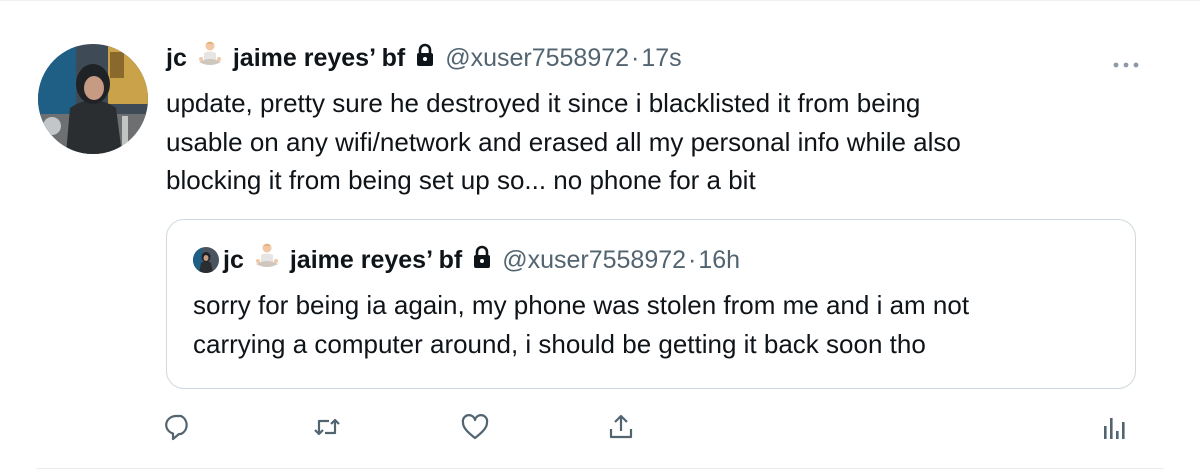 This screenshot has width=1200, height=472. Describe the element at coordinates (319, 58) in the screenshot. I see `author-name: jaime reyes’ bf` at that location.